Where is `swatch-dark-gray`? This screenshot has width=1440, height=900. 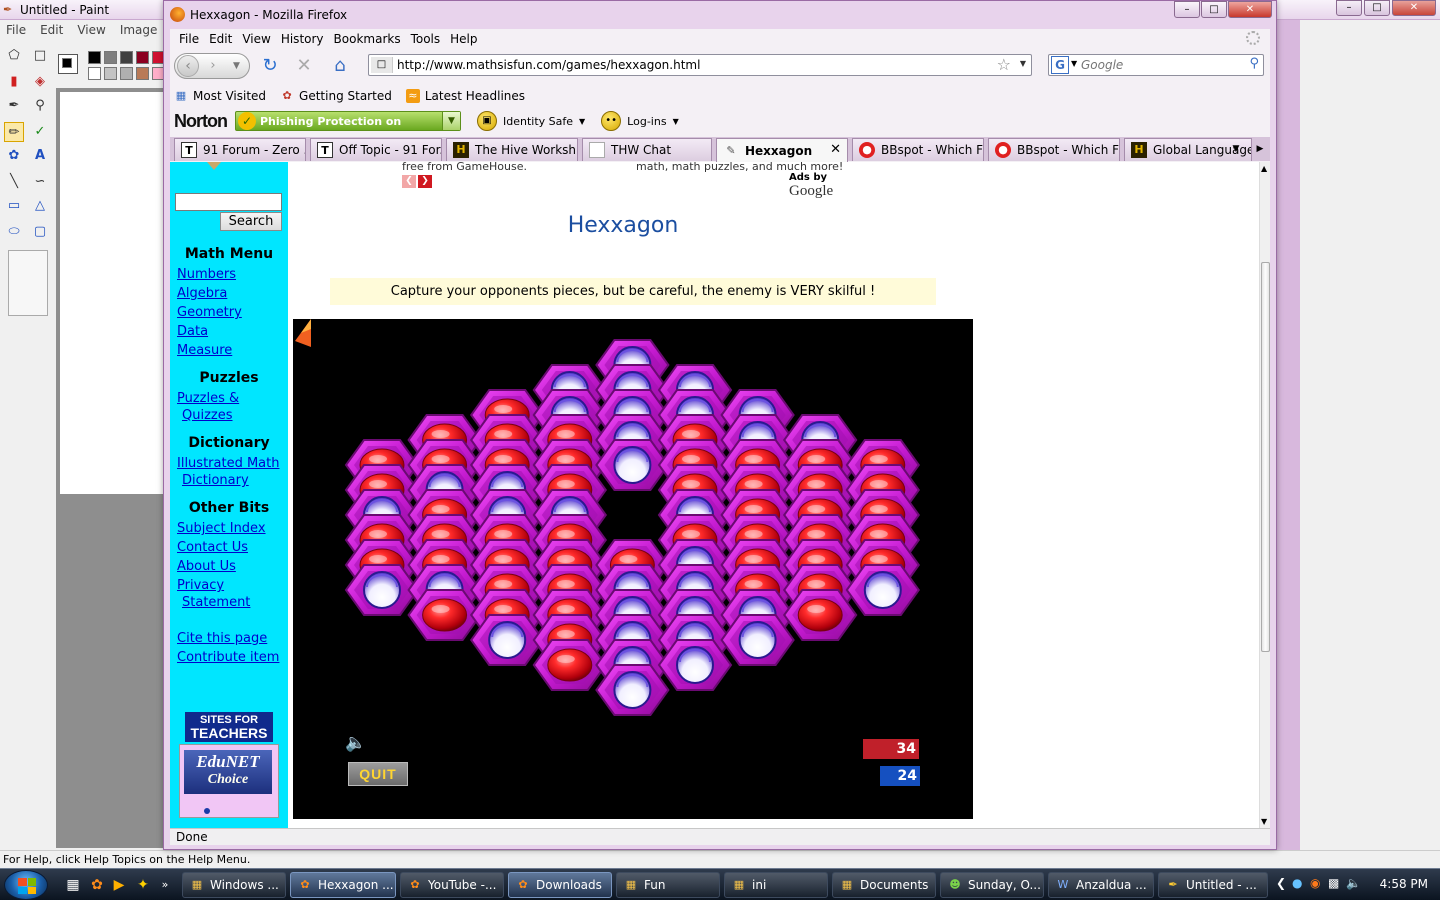 swatch-dark-gray is located at coordinates (126, 57).